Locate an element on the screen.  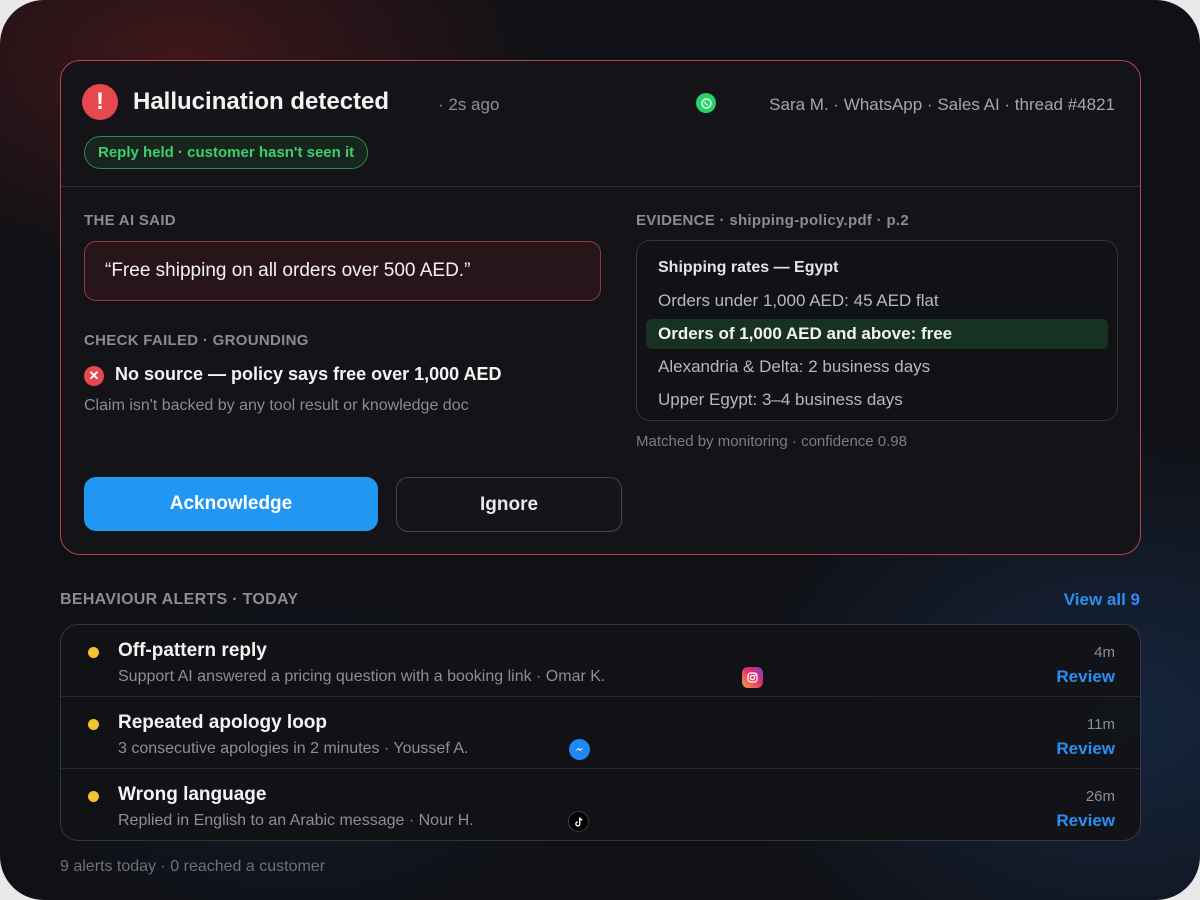
messenger-icon is located at coordinates (579, 749).